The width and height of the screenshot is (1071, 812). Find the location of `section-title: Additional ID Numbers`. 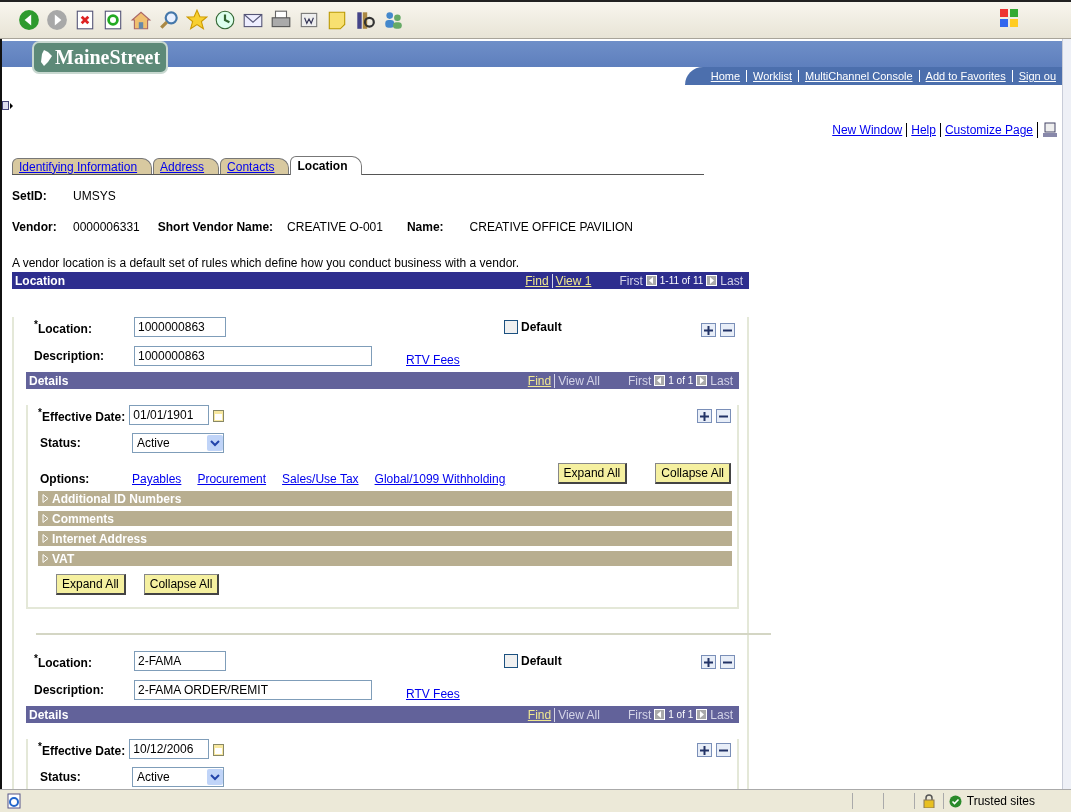

section-title: Additional ID Numbers is located at coordinates (117, 498).